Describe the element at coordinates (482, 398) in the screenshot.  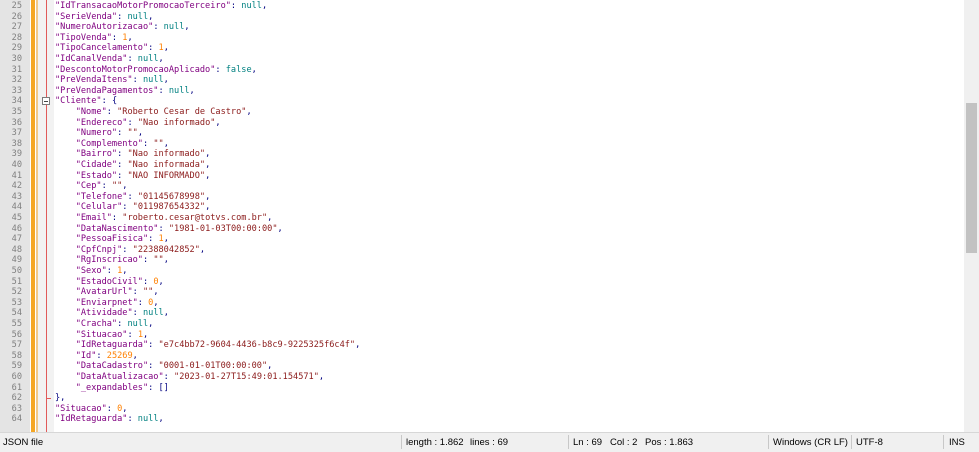
I see `code-line: 62},` at that location.